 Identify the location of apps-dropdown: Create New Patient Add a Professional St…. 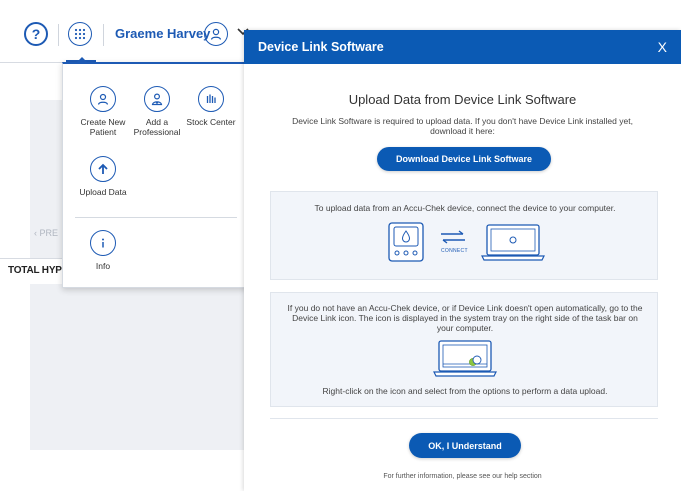
(155, 172).